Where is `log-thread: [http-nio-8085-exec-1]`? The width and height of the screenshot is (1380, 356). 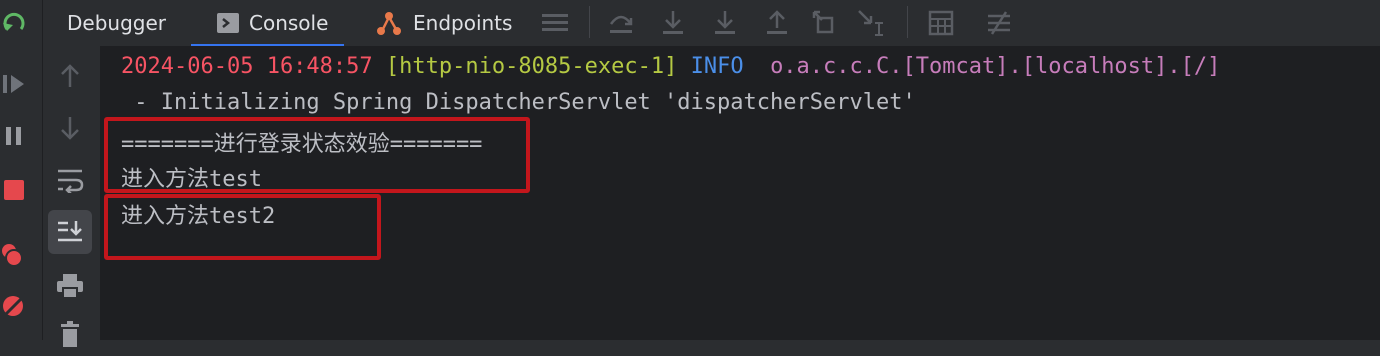 log-thread: [http-nio-8085-exec-1] is located at coordinates (531, 66).